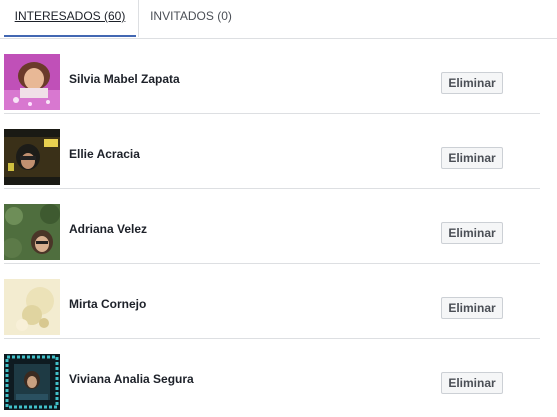  Describe the element at coordinates (70, 18) in the screenshot. I see `tab-interesados: INTERESADOS (60)` at that location.